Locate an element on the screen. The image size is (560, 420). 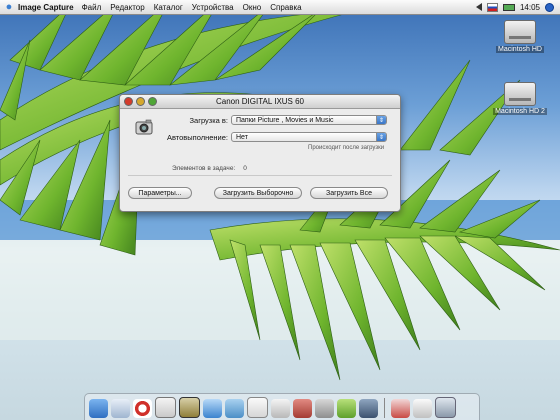
disk-label: Macintosh HD 2 is located at coordinates (520, 111).